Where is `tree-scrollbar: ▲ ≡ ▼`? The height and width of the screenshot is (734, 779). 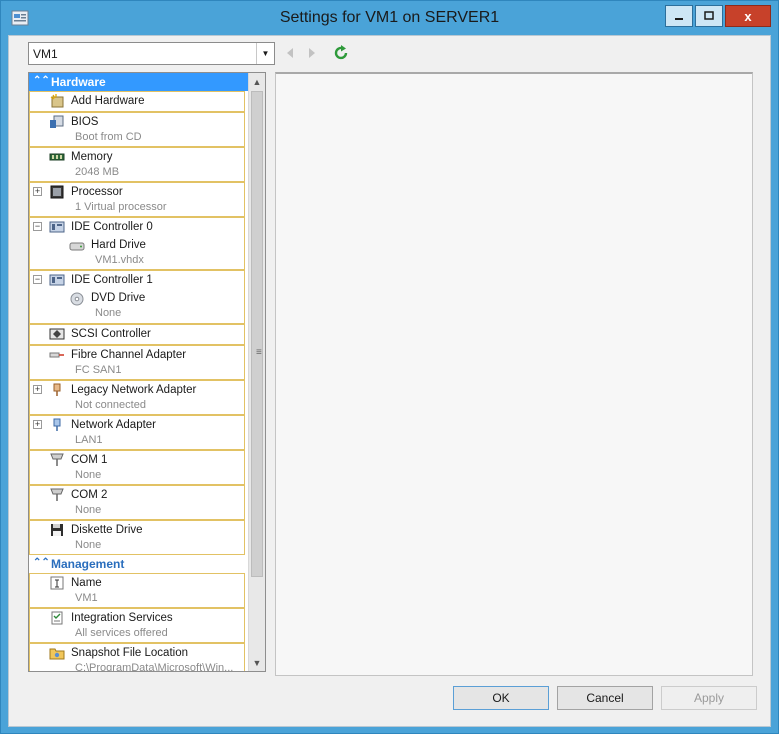 tree-scrollbar: ▲ ≡ ▼ is located at coordinates (256, 372).